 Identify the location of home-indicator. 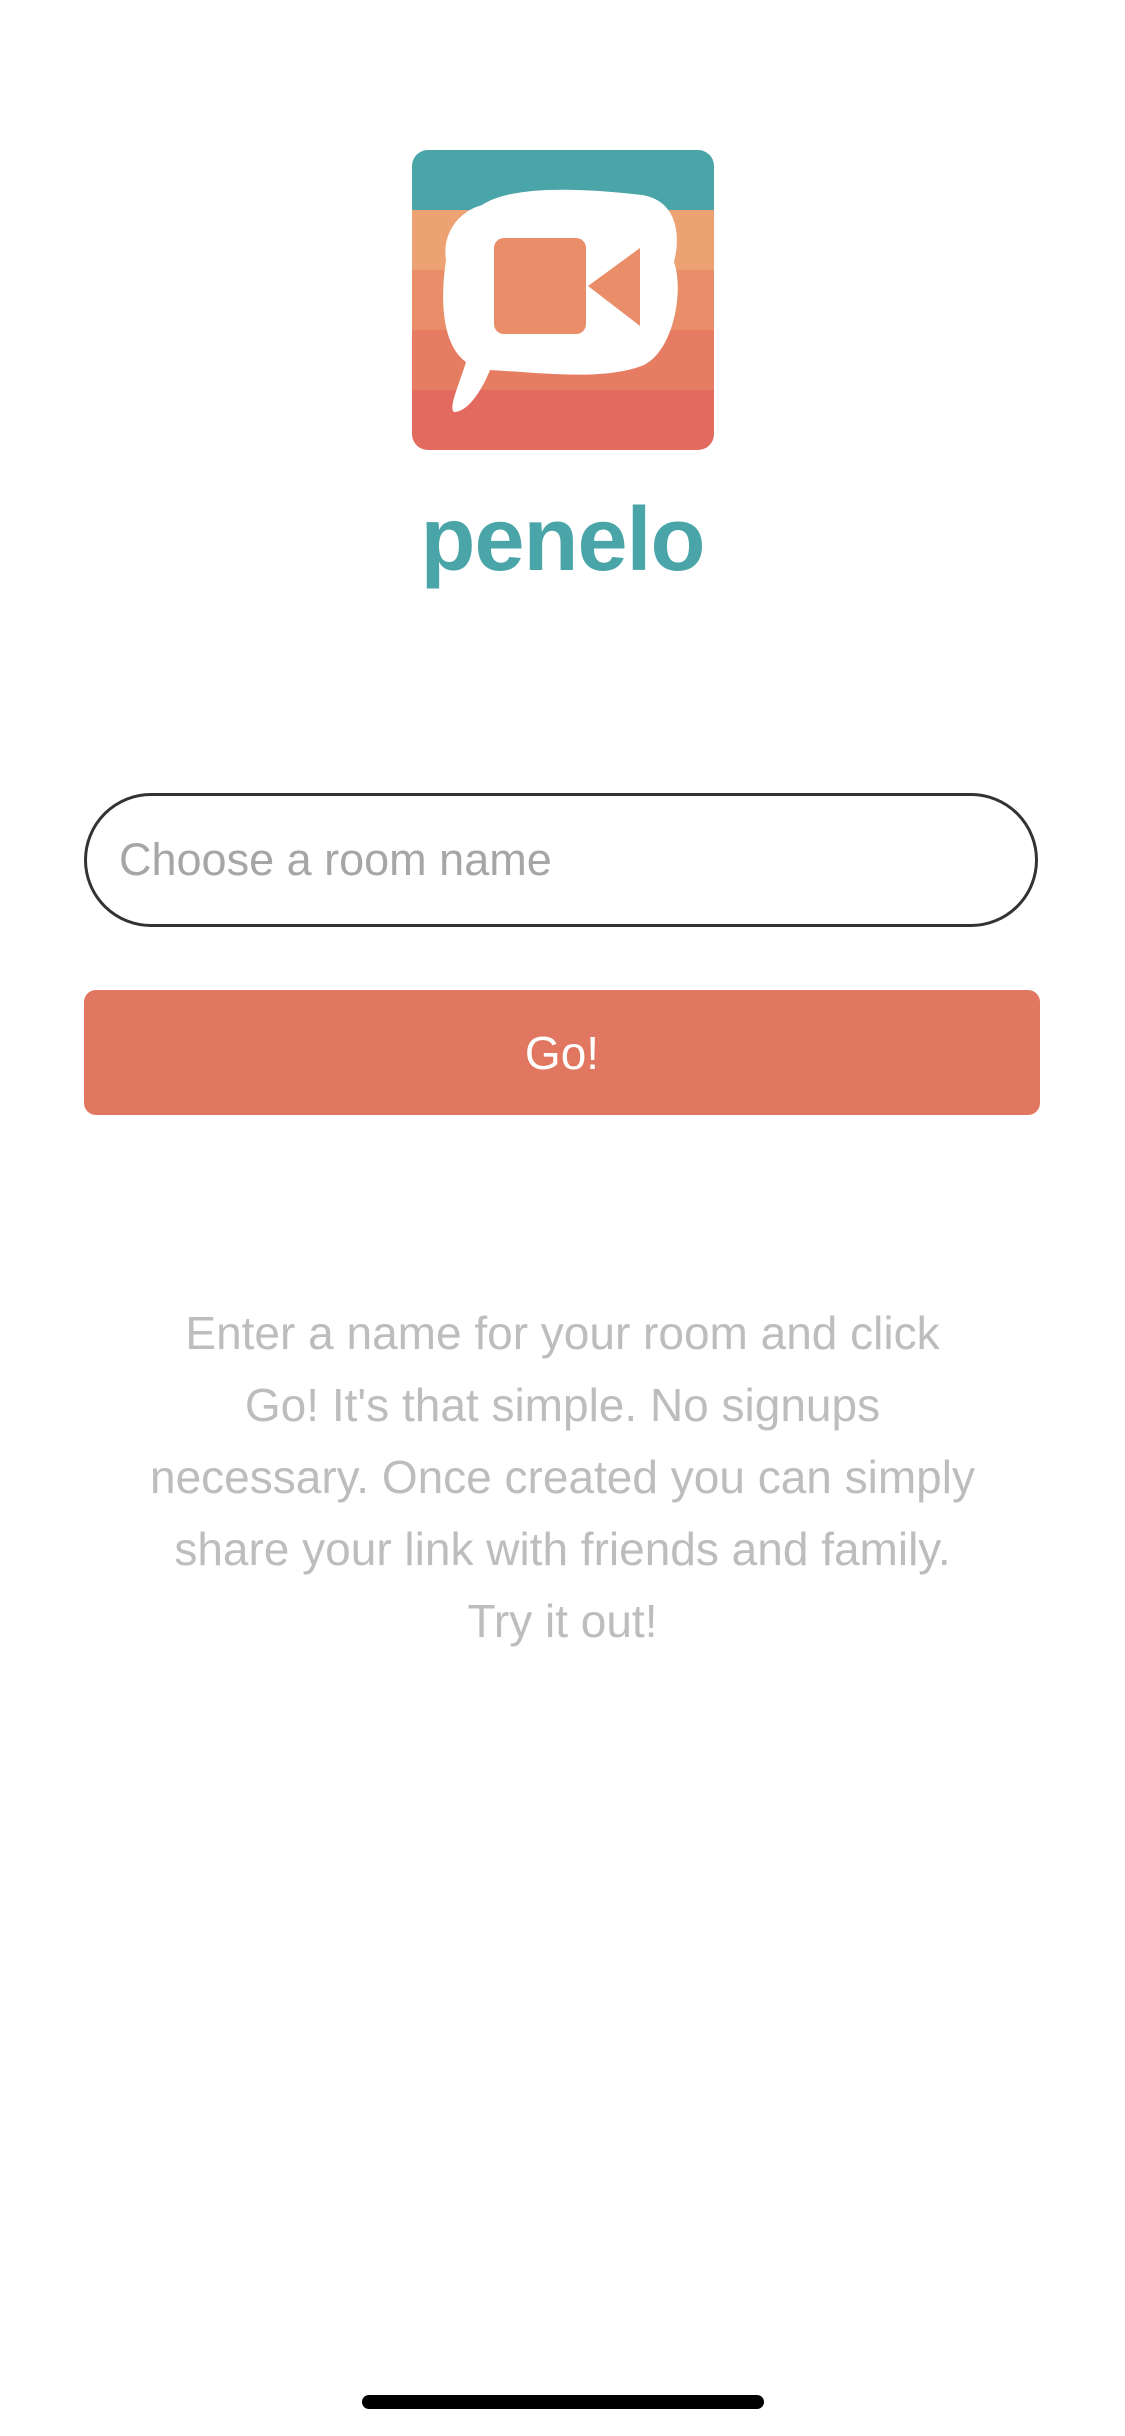
(563, 2402).